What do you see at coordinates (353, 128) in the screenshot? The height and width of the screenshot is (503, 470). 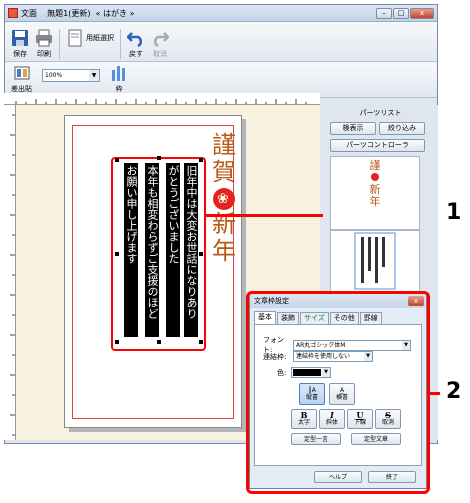 I see `show-parts-button: 検表示` at bounding box center [353, 128].